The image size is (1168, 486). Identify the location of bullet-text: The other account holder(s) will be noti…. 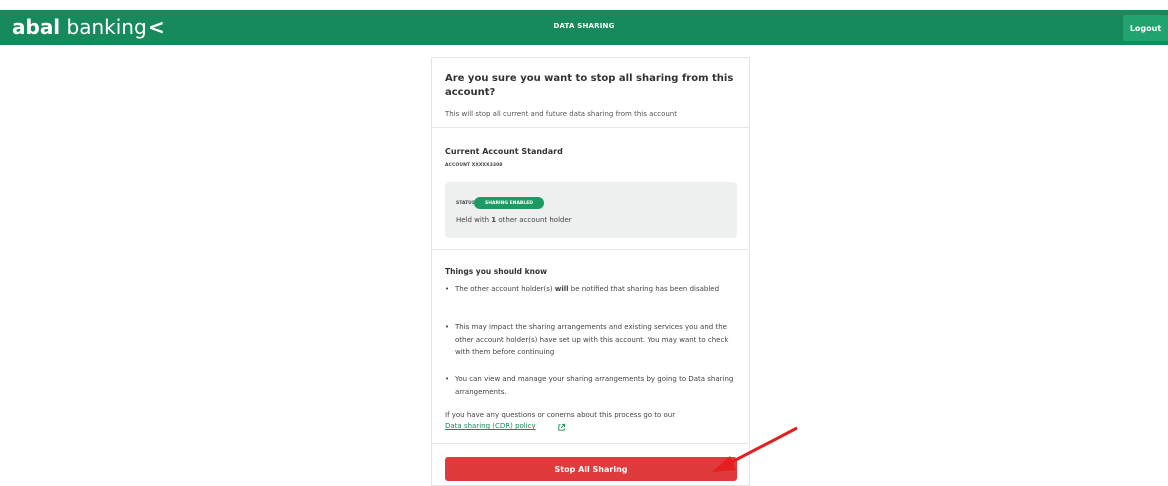
(596, 289).